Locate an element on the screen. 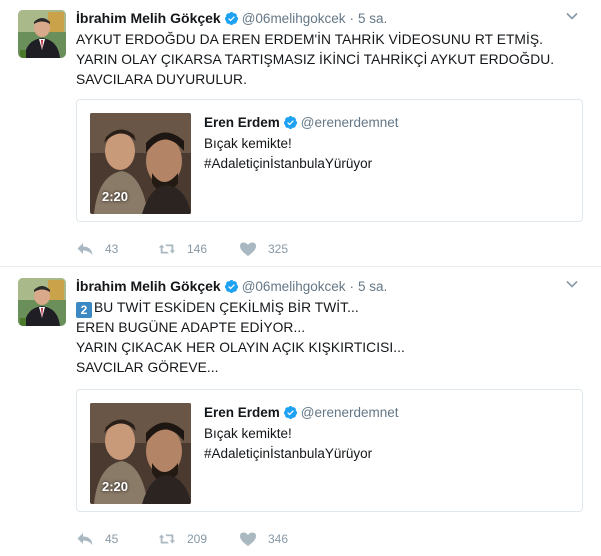 This screenshot has width=601, height=556. like-button: 346 is located at coordinates (279, 539).